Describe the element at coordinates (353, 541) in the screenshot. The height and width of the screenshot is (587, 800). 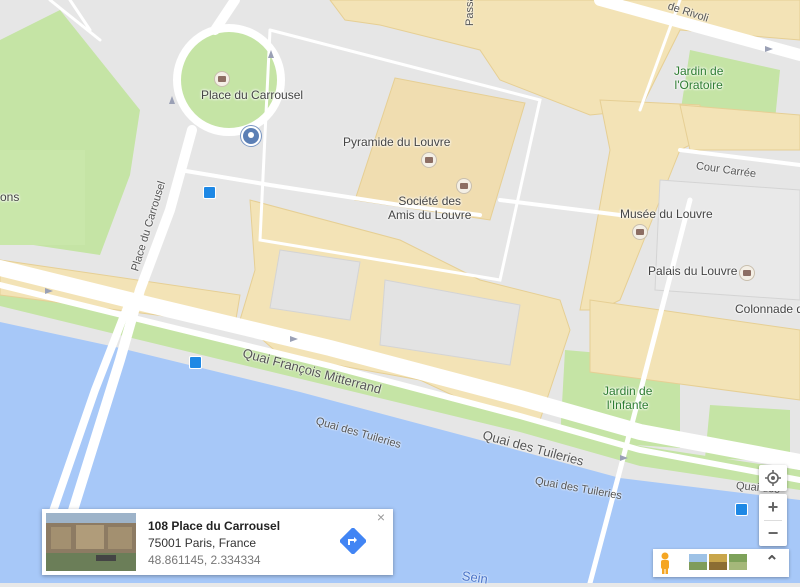
I see `directions-icon` at that location.